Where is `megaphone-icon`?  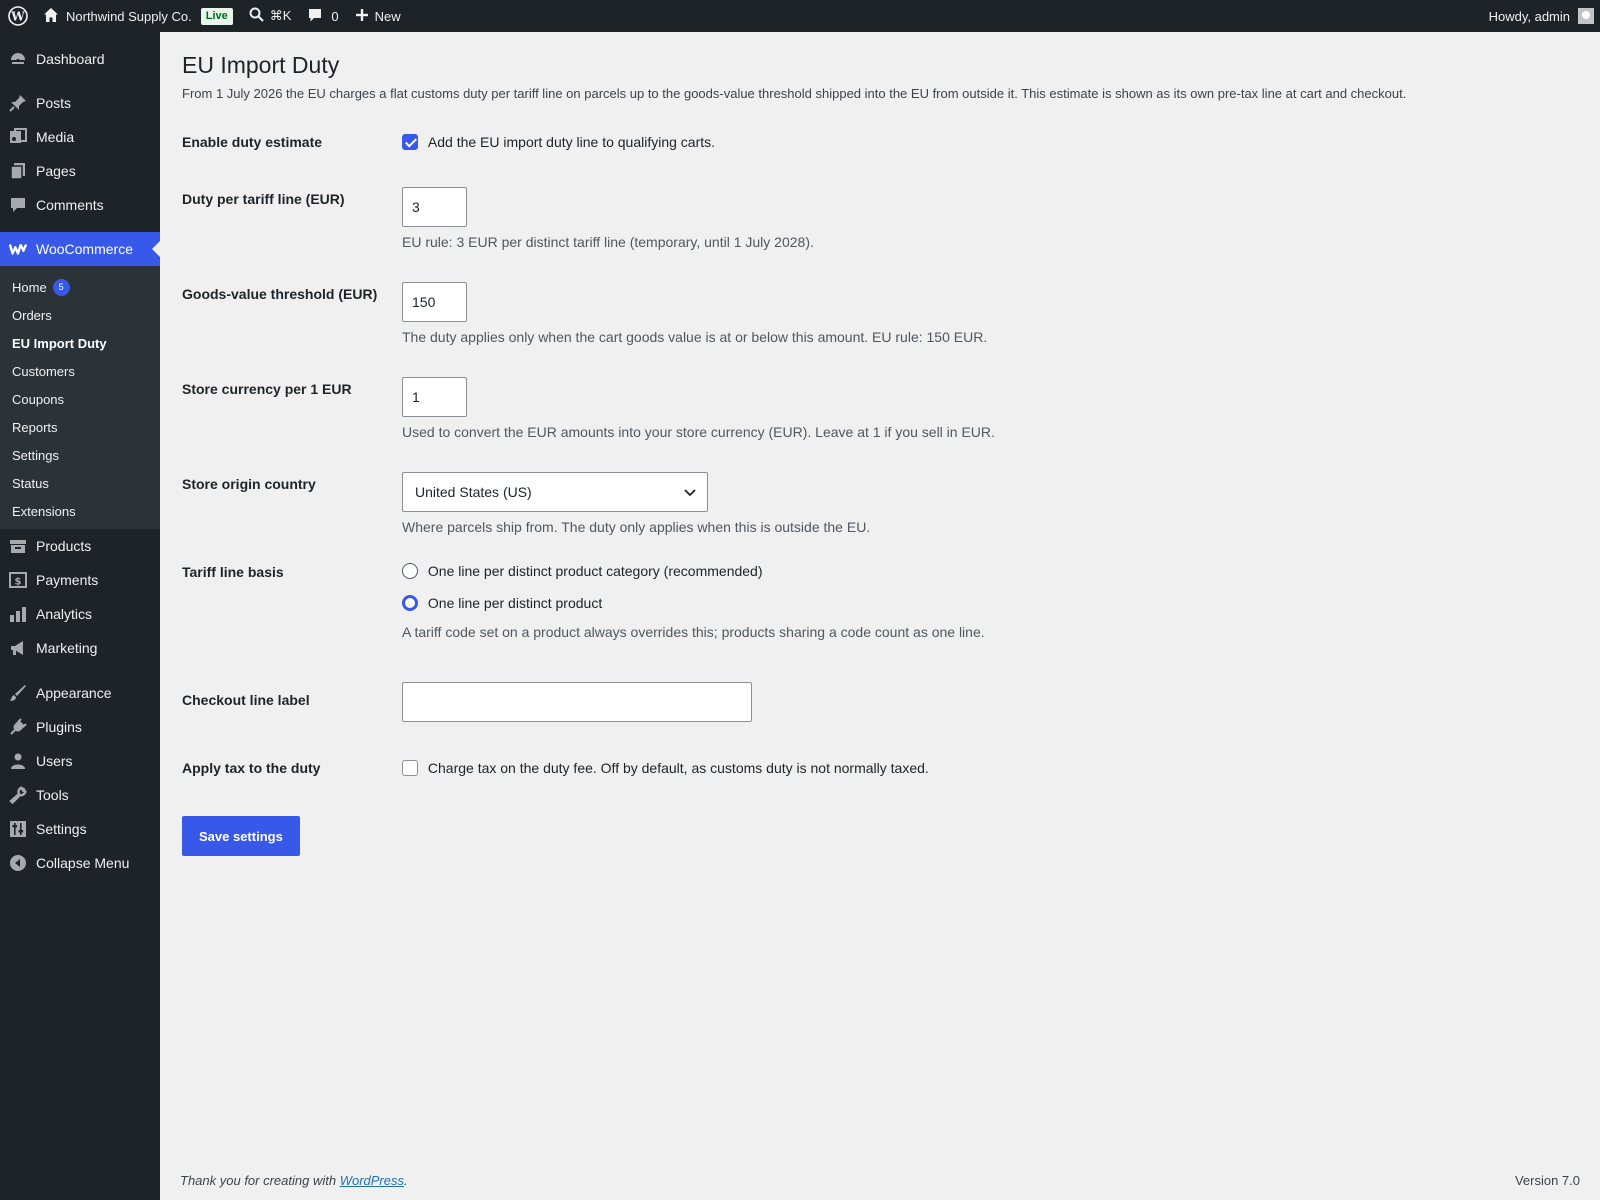 megaphone-icon is located at coordinates (18, 648).